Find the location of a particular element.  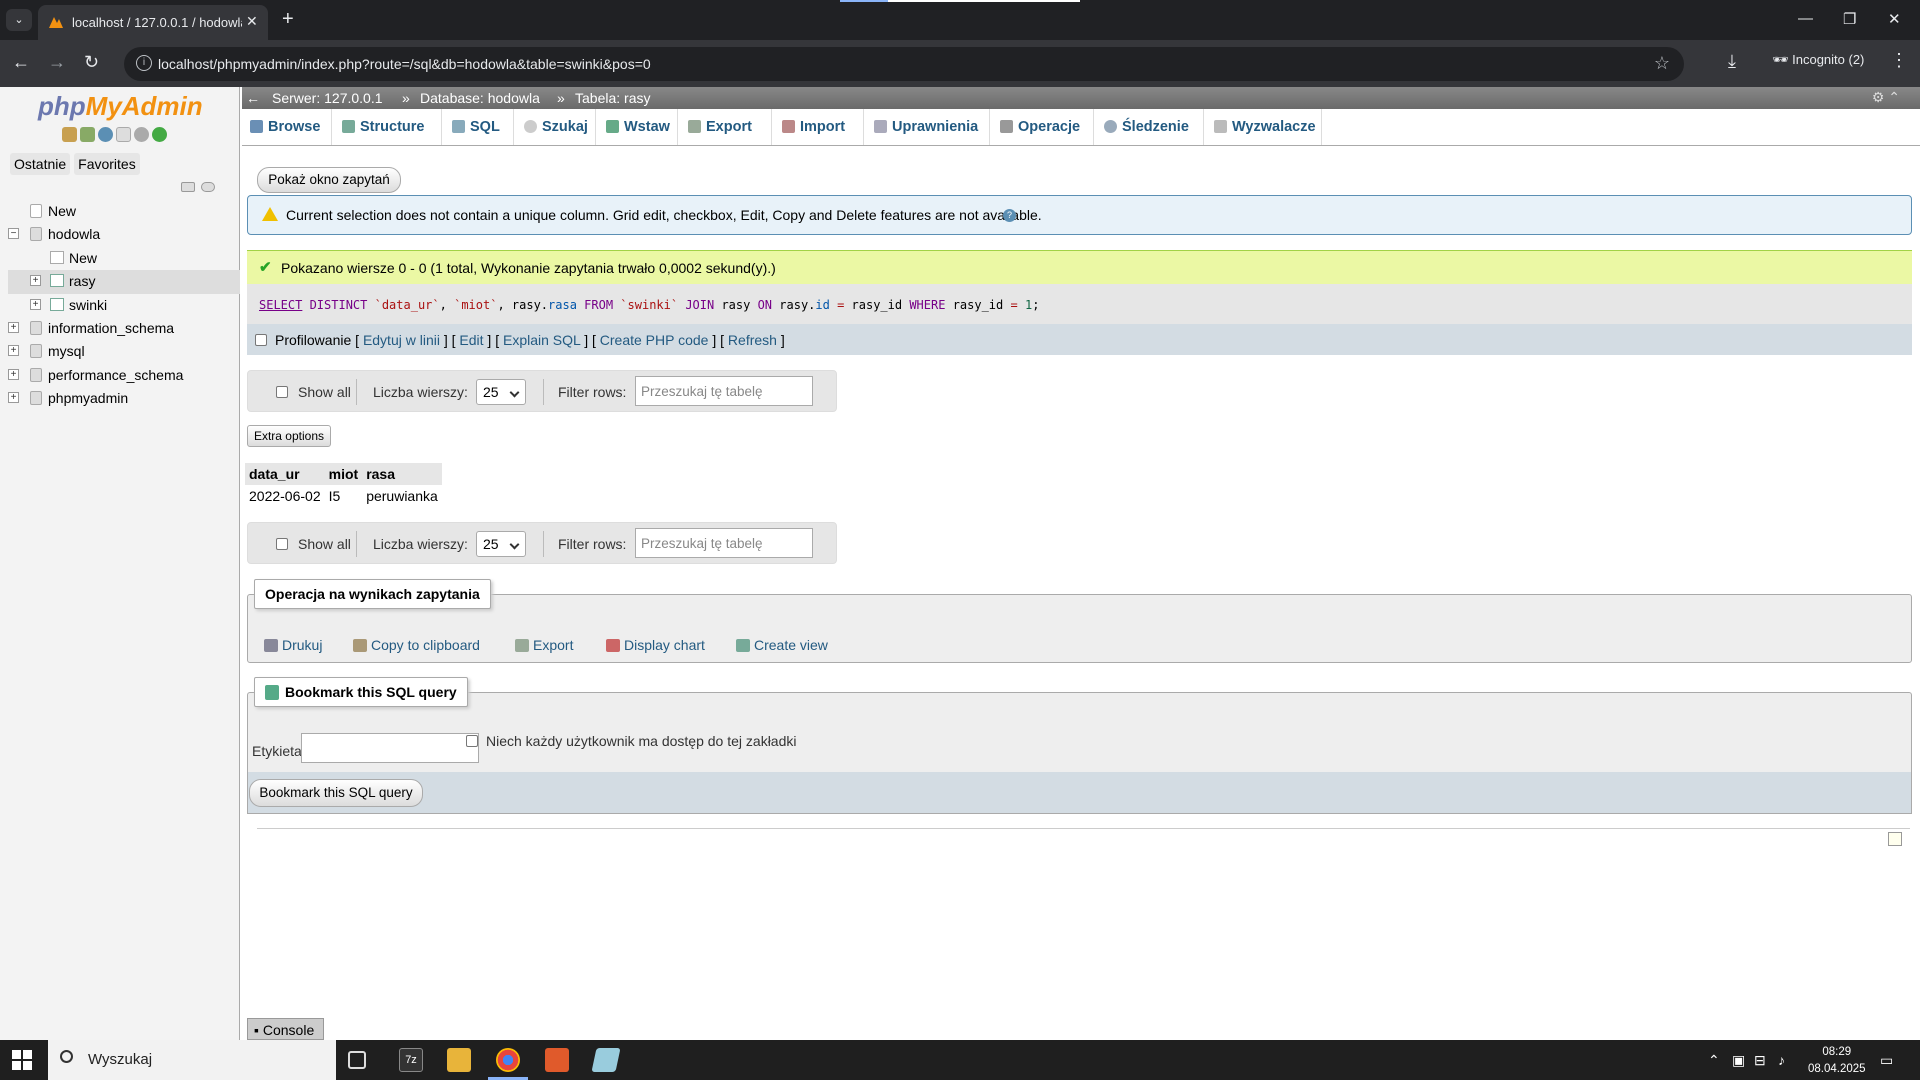

table-cell: peruwianka is located at coordinates (402, 496).